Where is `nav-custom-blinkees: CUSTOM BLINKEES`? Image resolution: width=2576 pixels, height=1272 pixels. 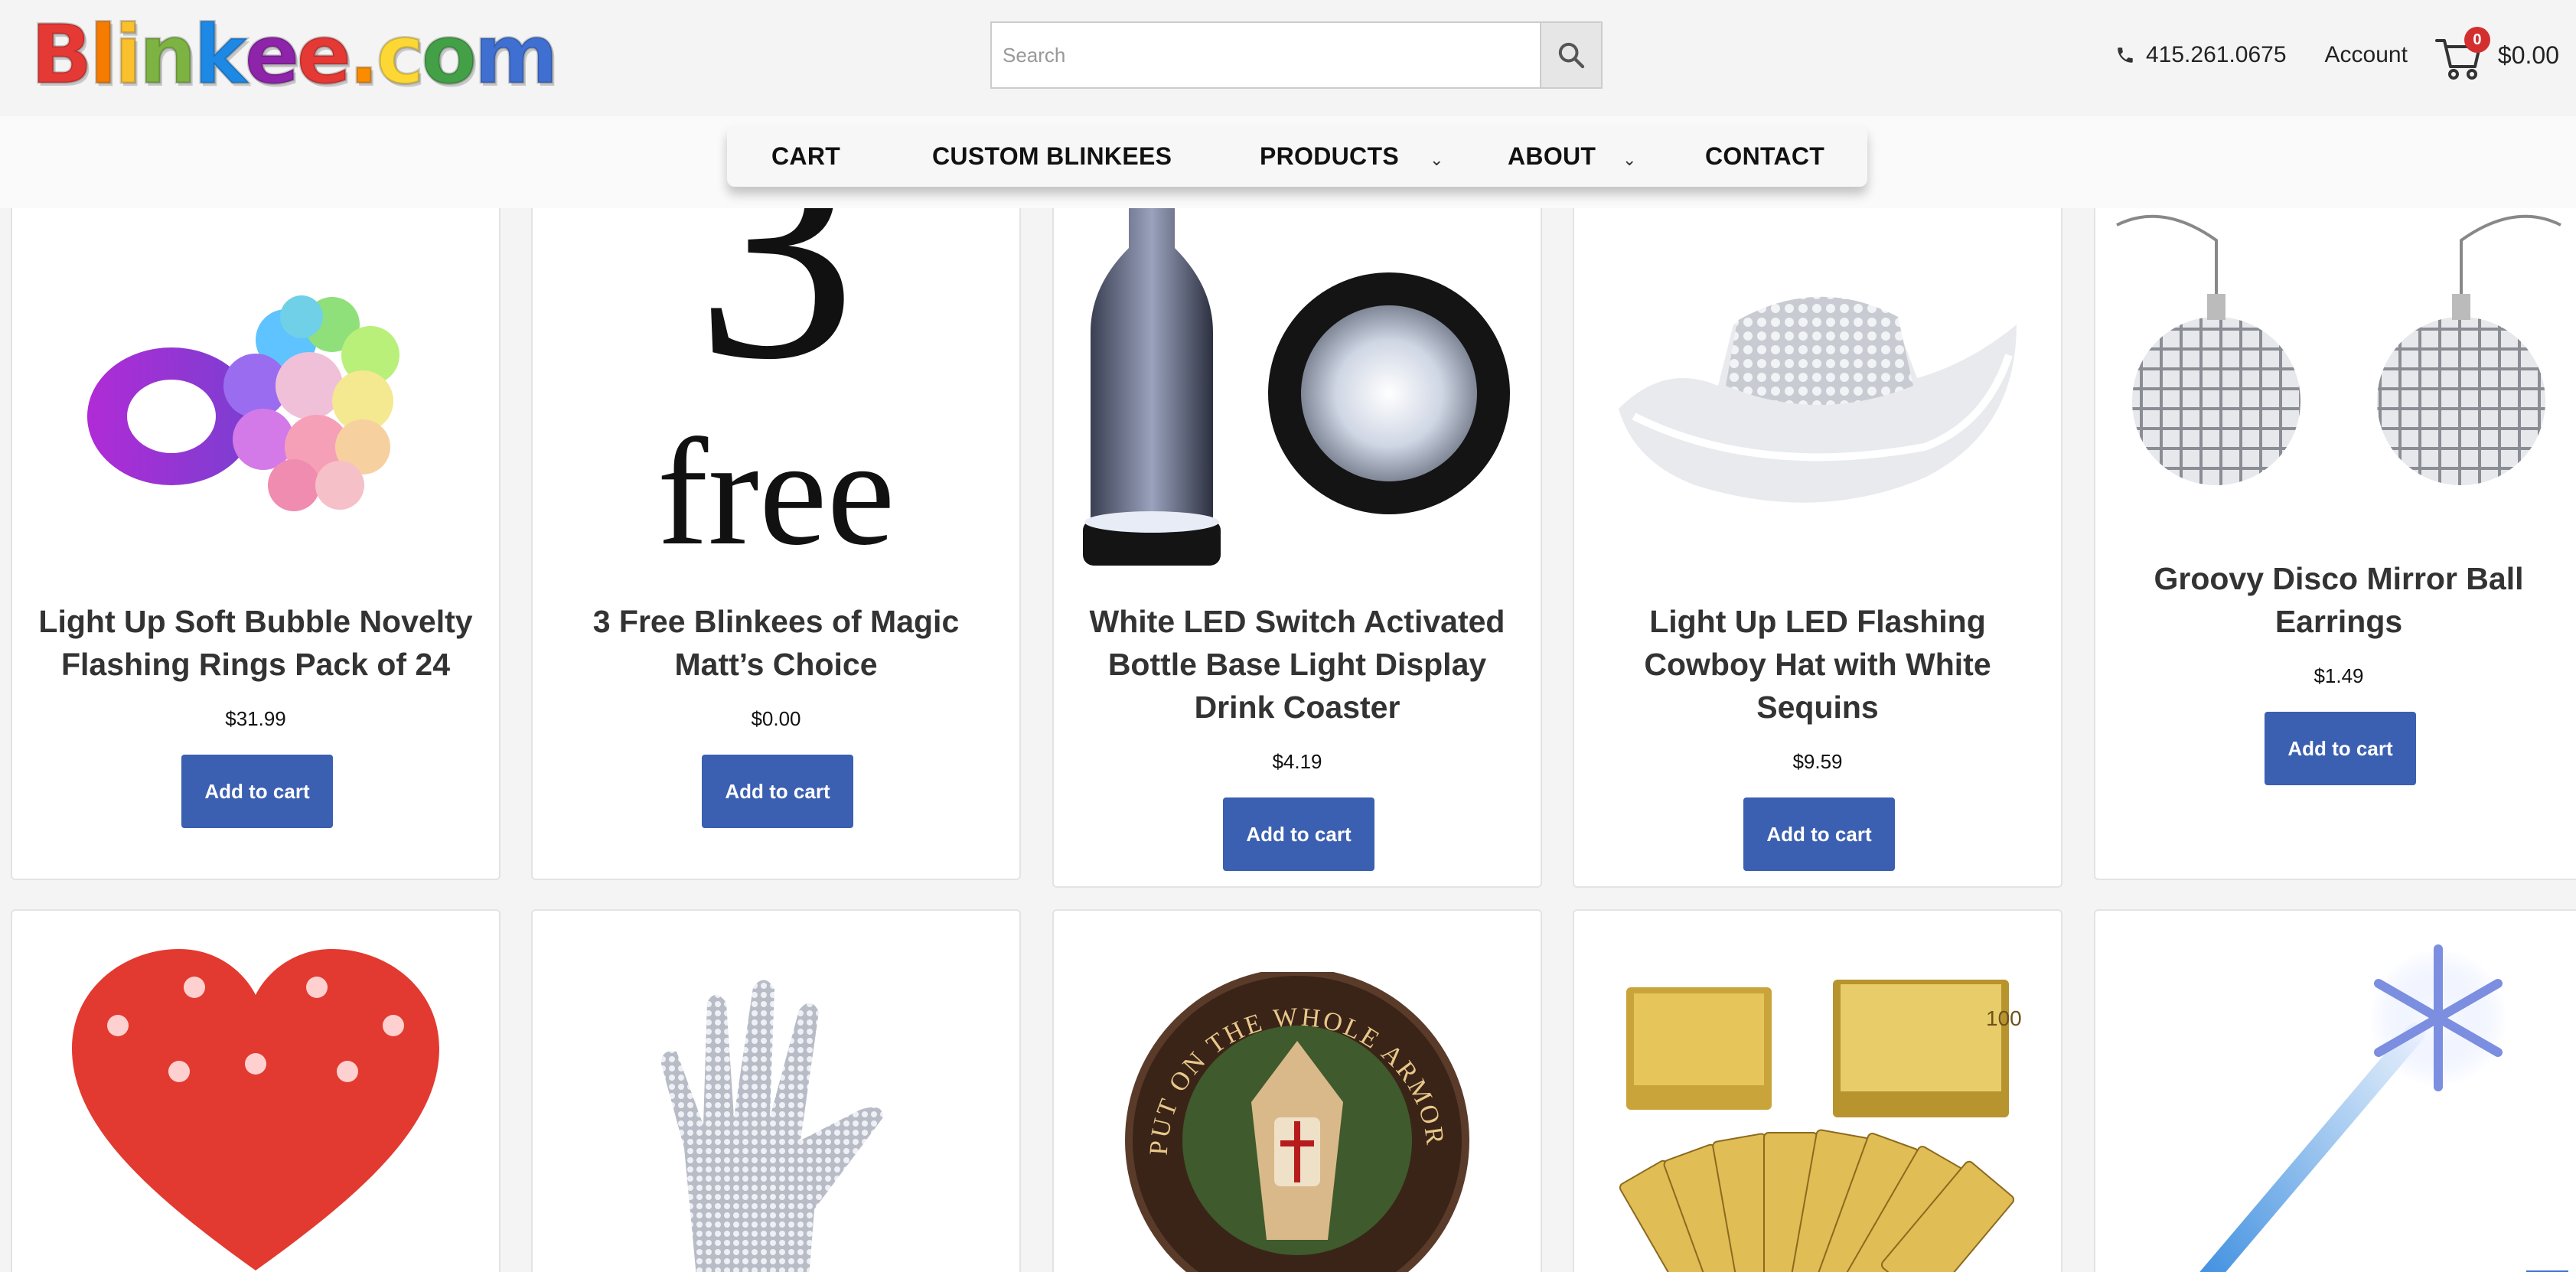
nav-custom-blinkees: CUSTOM BLINKEES is located at coordinates (1052, 156).